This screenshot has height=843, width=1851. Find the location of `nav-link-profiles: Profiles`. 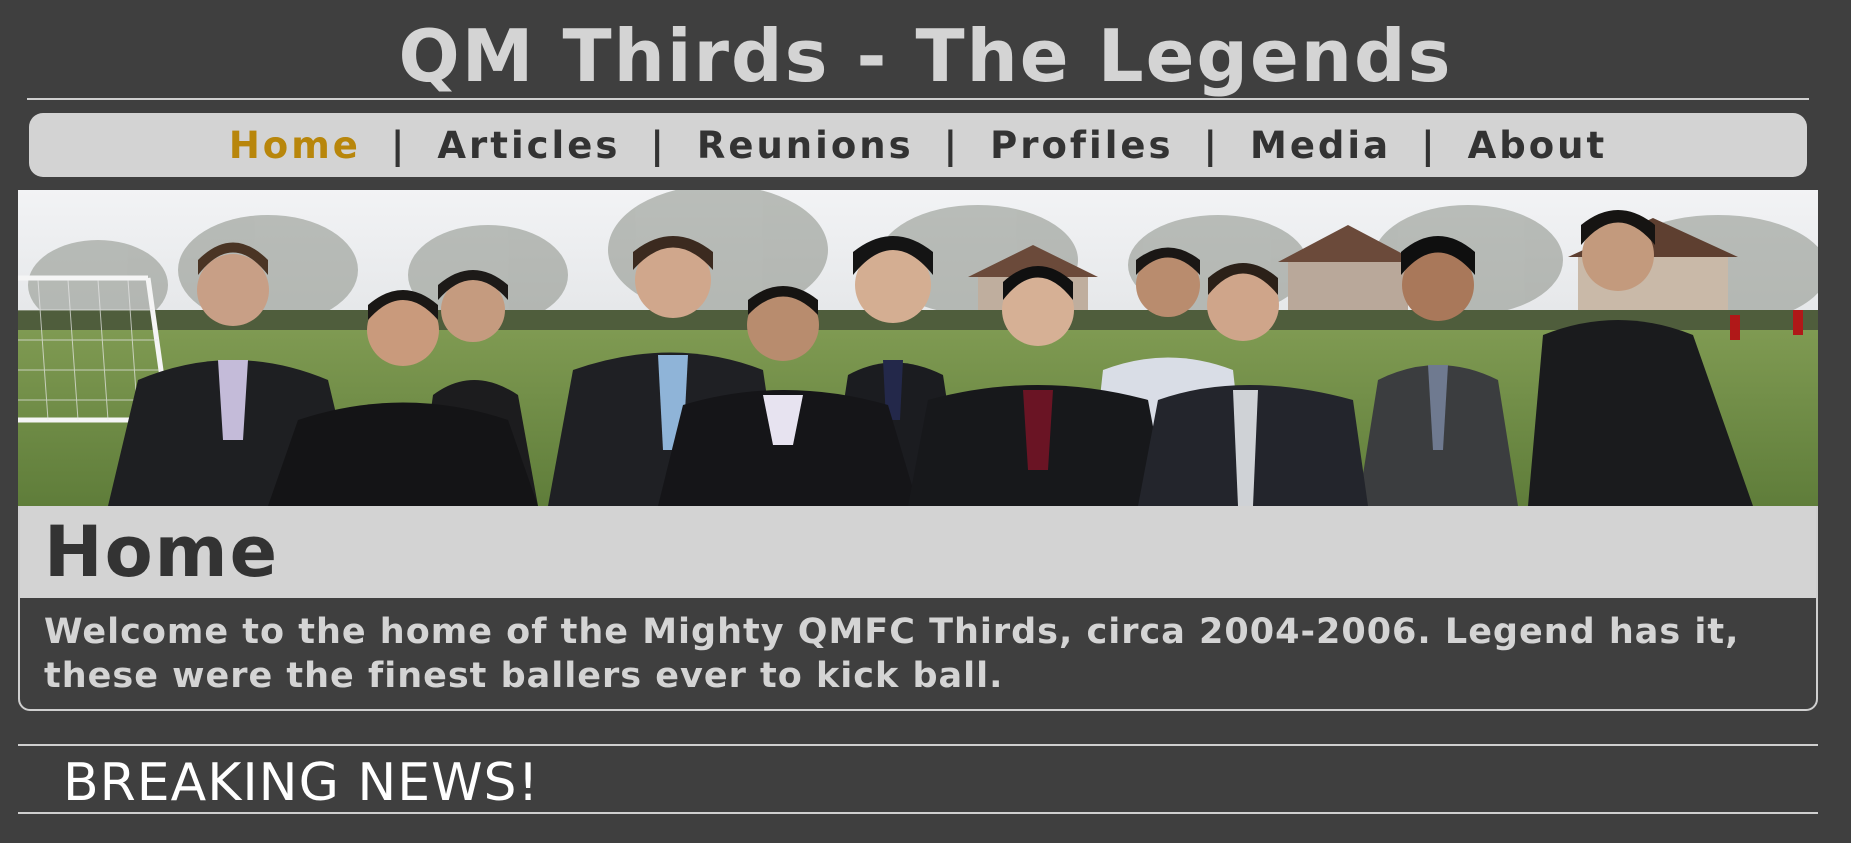

nav-link-profiles: Profiles is located at coordinates (1081, 145).